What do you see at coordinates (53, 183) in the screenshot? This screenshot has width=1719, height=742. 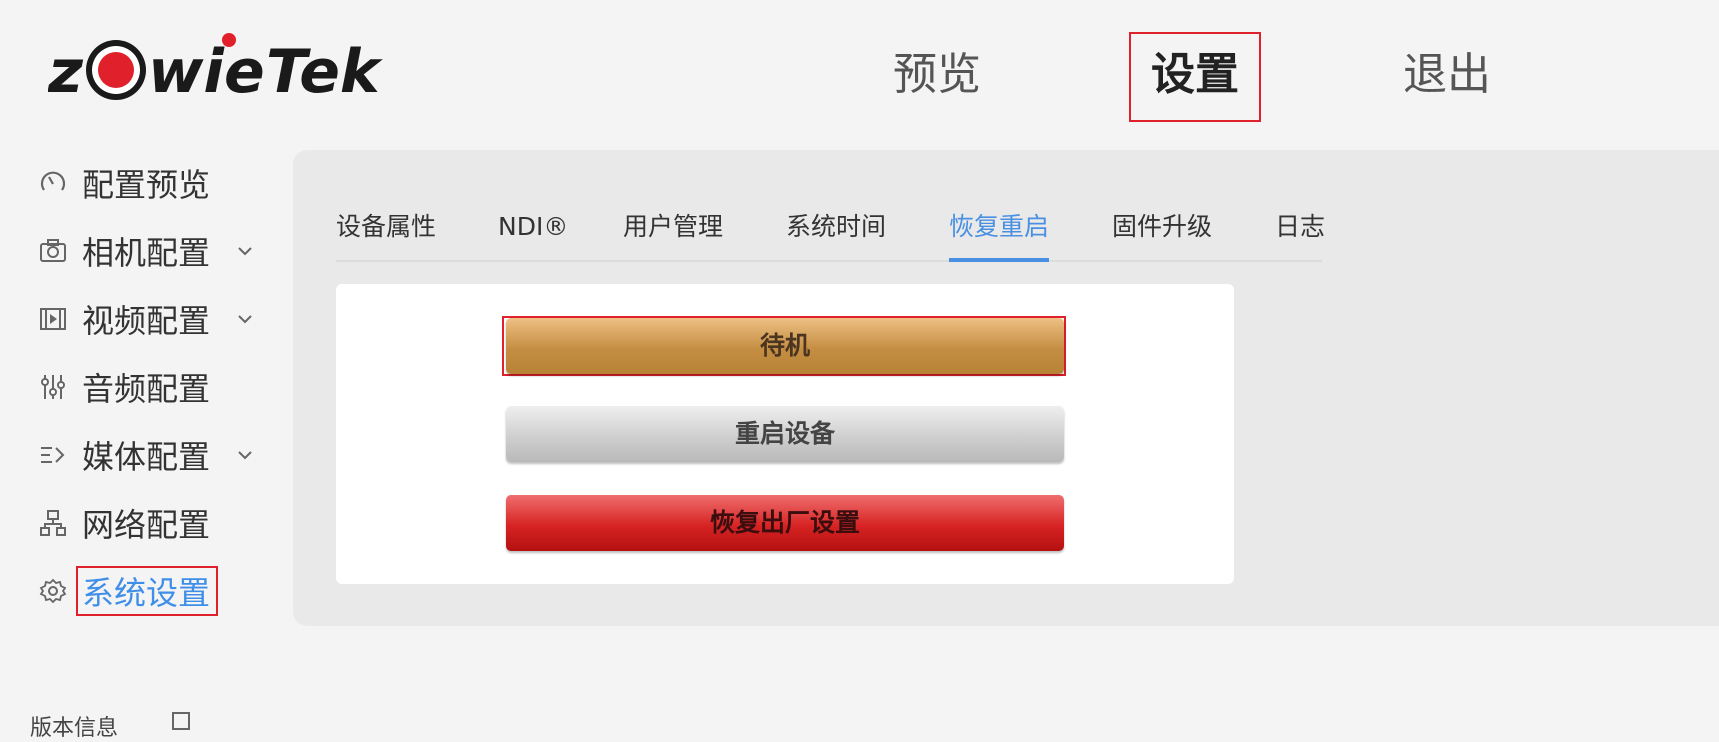 I see `gauge-icon` at bounding box center [53, 183].